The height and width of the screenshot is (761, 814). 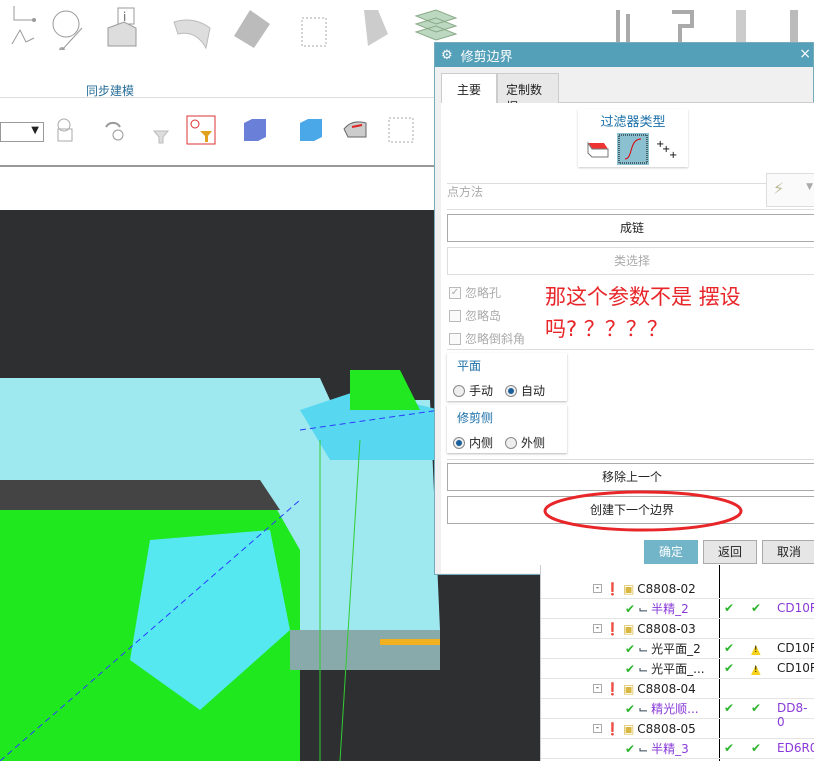 What do you see at coordinates (598, 149) in the screenshot?
I see `face-filter-icon` at bounding box center [598, 149].